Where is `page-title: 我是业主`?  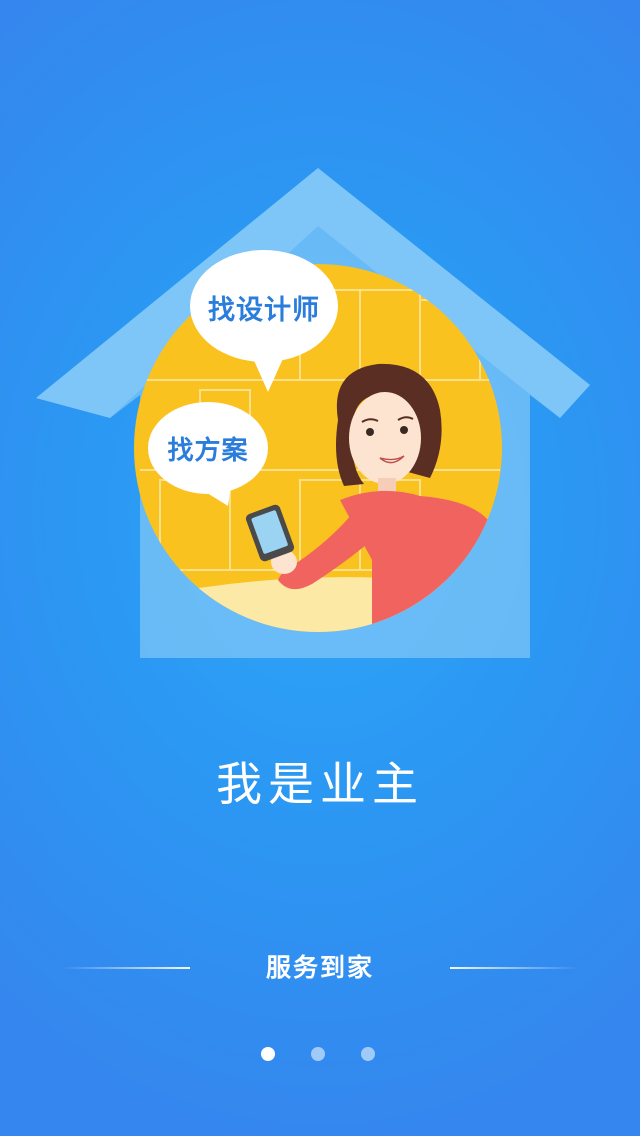 page-title: 我是业主 is located at coordinates (320, 784).